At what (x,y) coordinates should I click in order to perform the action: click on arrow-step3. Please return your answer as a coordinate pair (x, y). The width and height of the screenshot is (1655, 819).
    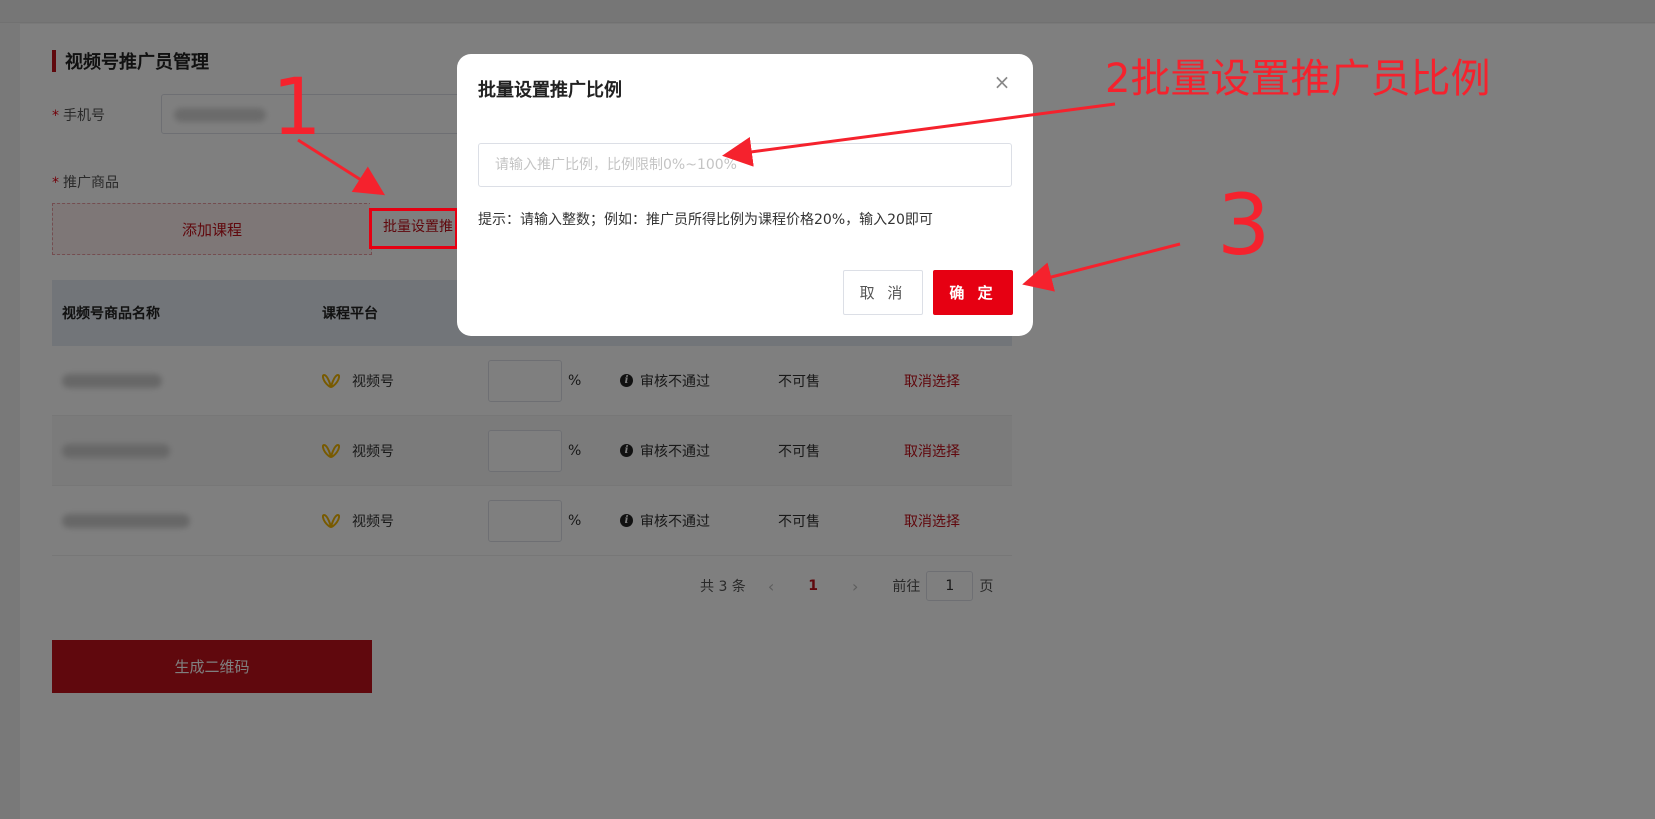
    Looking at the image, I should click on (1101, 267).